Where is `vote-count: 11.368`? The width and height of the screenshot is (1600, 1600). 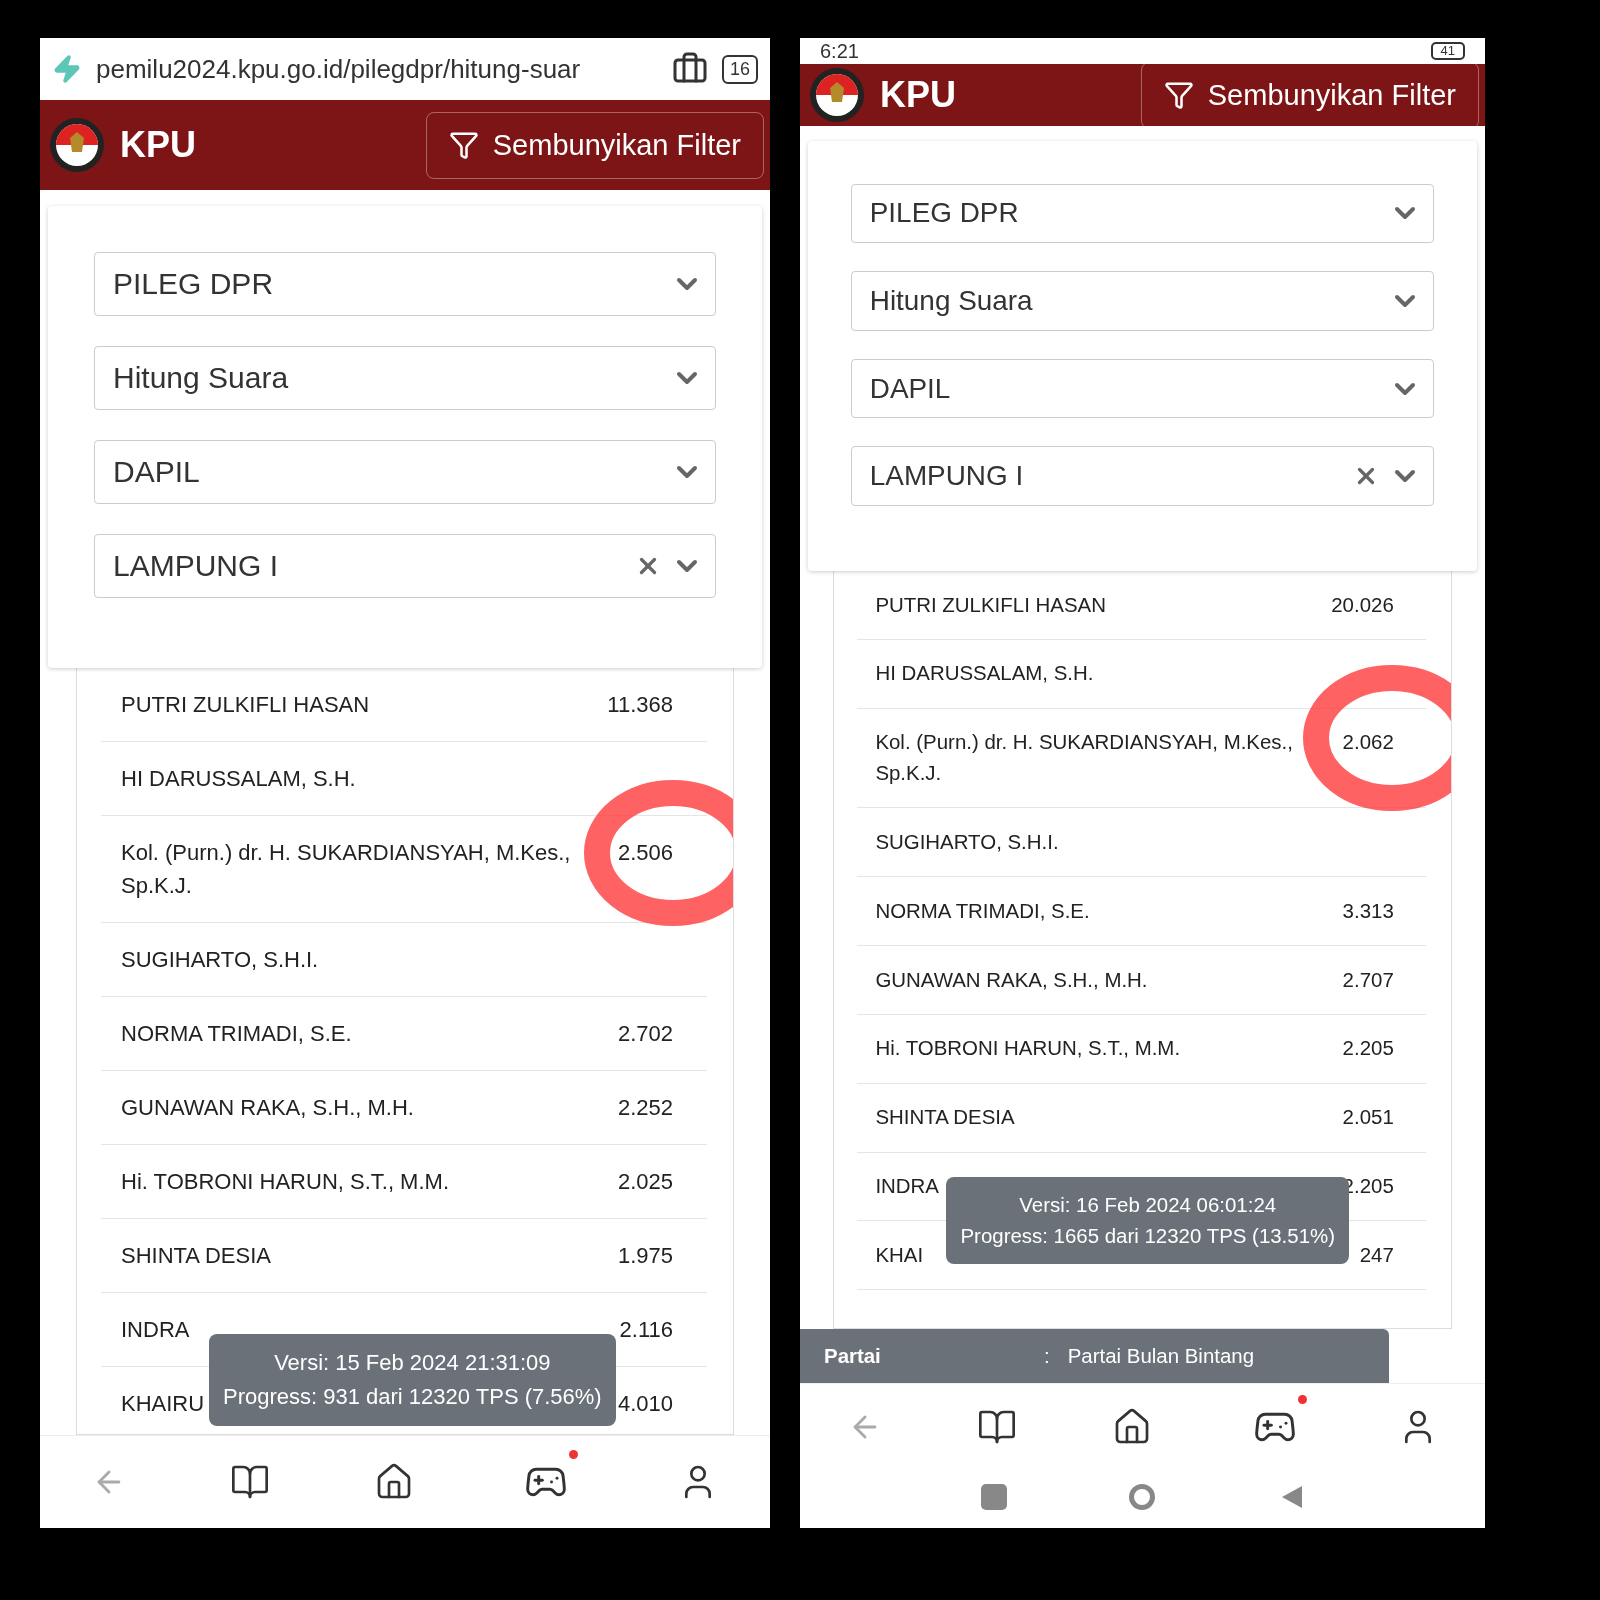
vote-count: 11.368 is located at coordinates (640, 705).